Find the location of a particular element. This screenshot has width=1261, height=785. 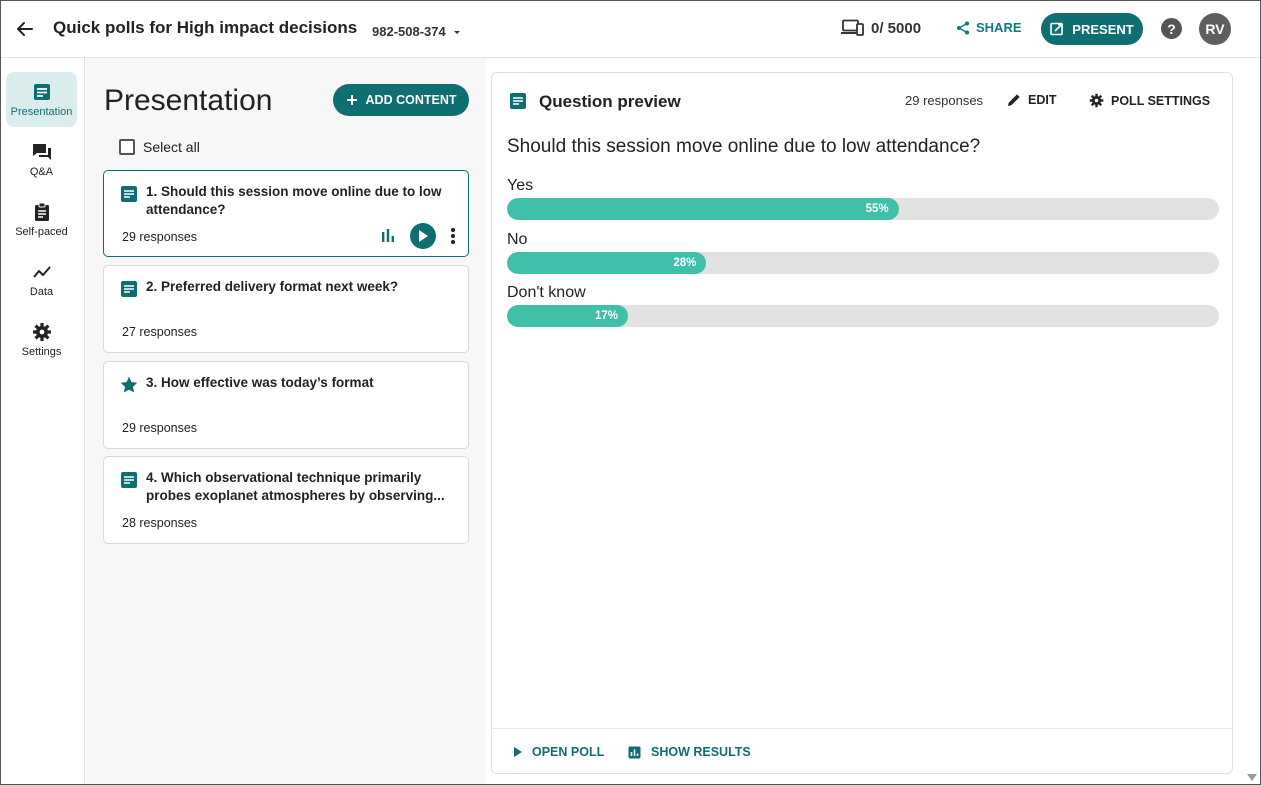

nav-item-qa: Q&A is located at coordinates (41, 159).